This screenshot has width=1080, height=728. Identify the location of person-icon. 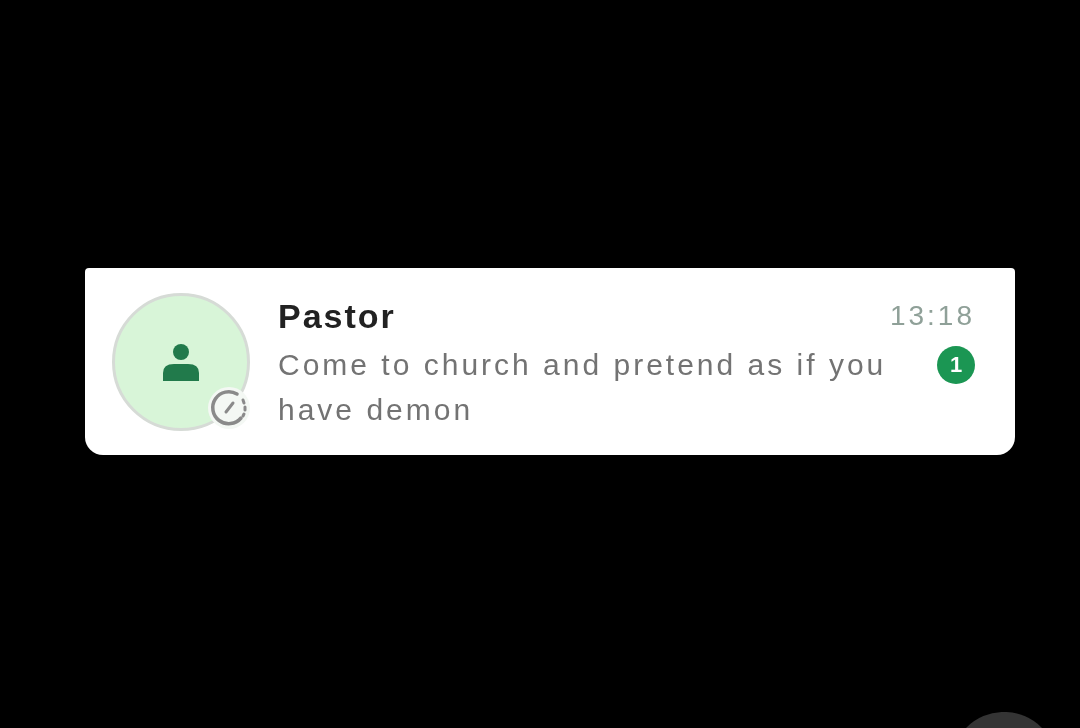
(181, 361).